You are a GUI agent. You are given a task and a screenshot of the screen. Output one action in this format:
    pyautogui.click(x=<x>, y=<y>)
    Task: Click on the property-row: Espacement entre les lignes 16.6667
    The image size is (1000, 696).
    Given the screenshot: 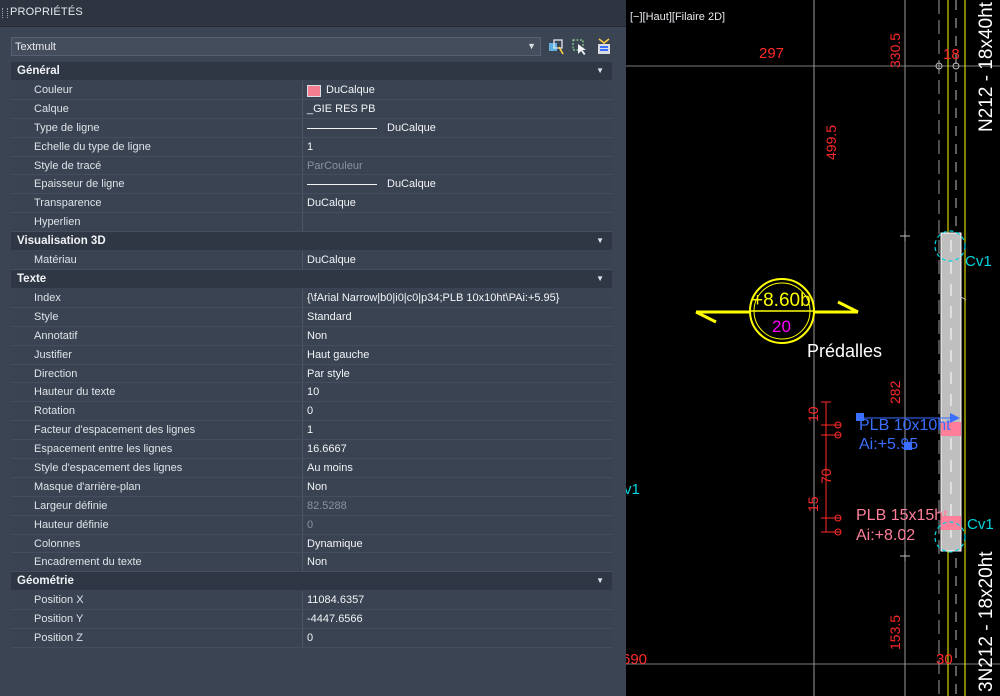 What is the action you would take?
    pyautogui.click(x=311, y=450)
    